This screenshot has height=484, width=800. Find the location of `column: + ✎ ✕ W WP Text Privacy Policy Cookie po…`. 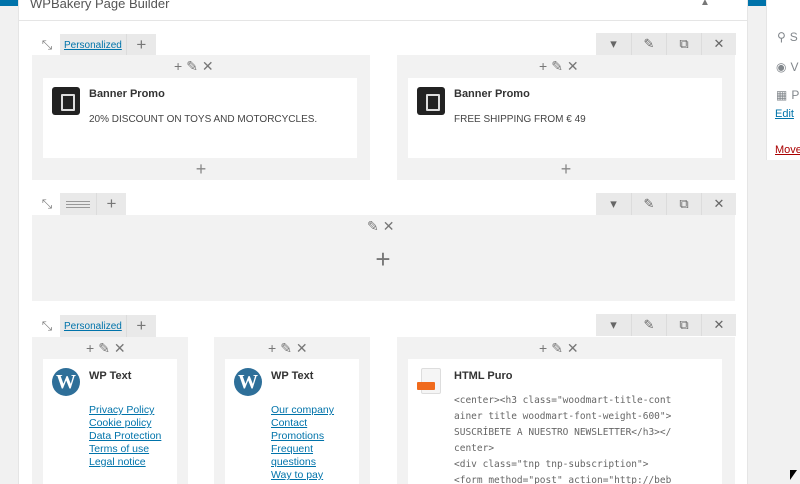

column: + ✎ ✕ W WP Text Privacy Policy Cookie po… is located at coordinates (110, 410).